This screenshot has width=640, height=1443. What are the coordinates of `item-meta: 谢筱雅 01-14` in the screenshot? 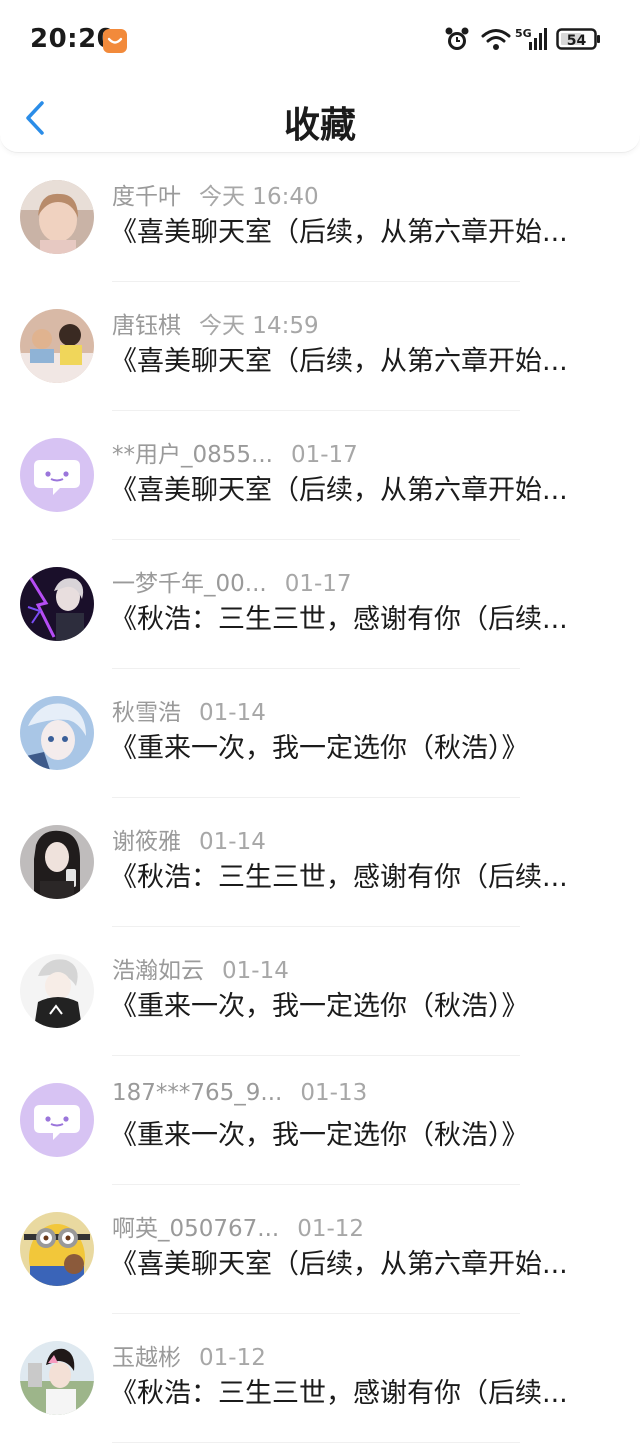 It's located at (189, 838).